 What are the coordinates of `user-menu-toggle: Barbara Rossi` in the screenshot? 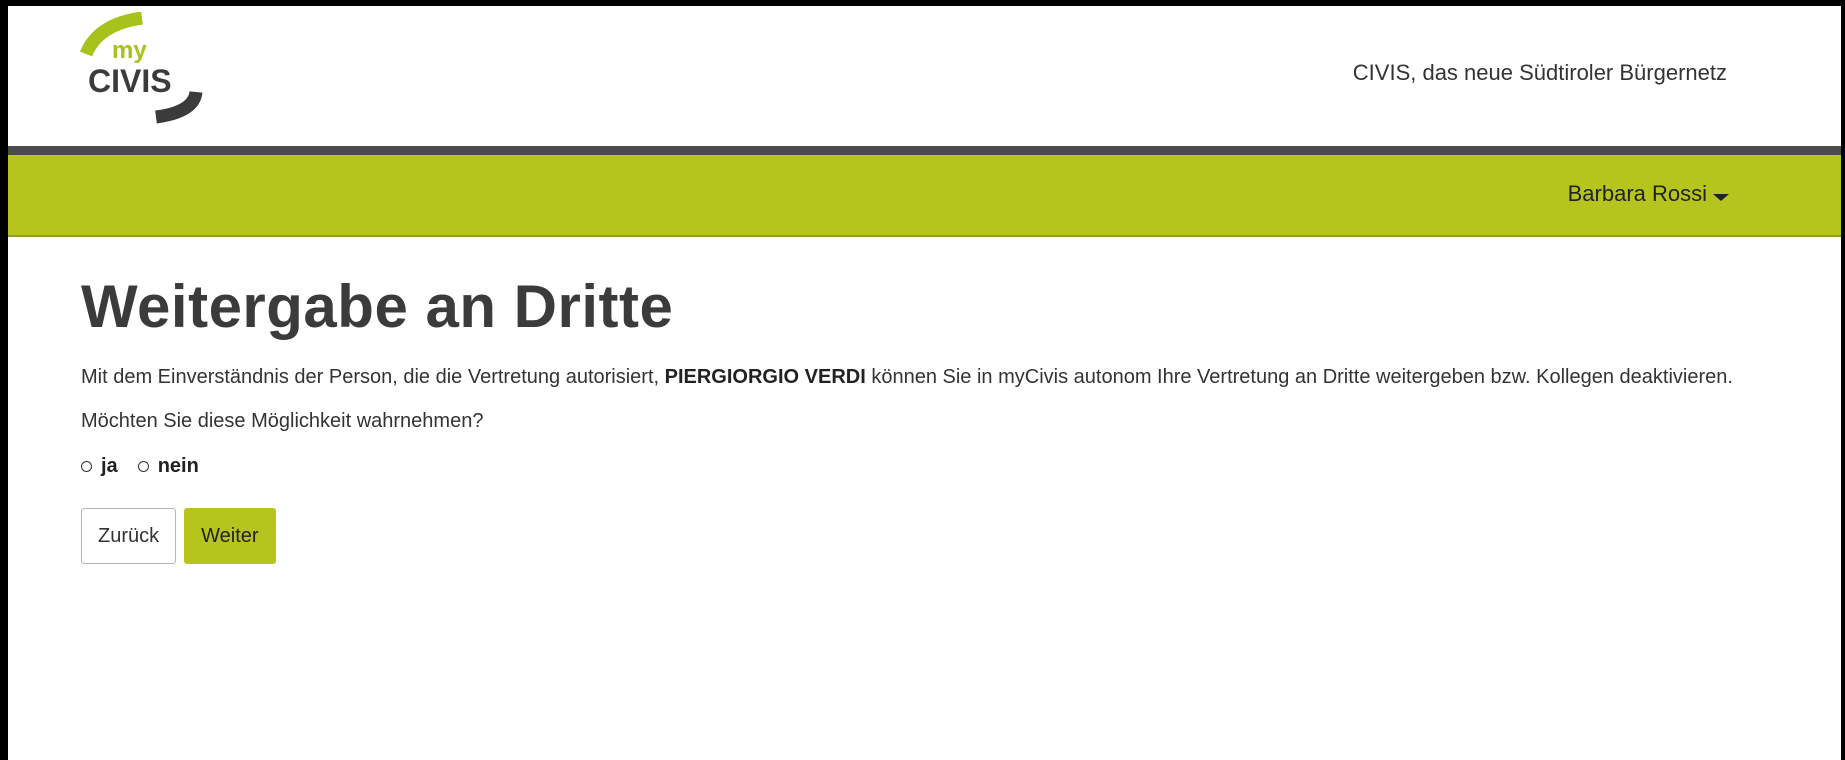 It's located at (1648, 194).